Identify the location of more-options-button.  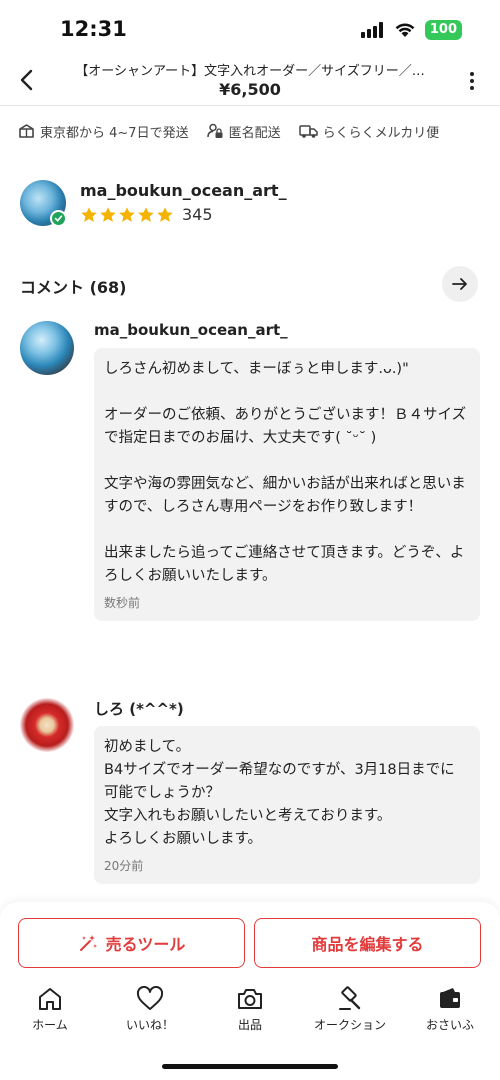
(472, 81).